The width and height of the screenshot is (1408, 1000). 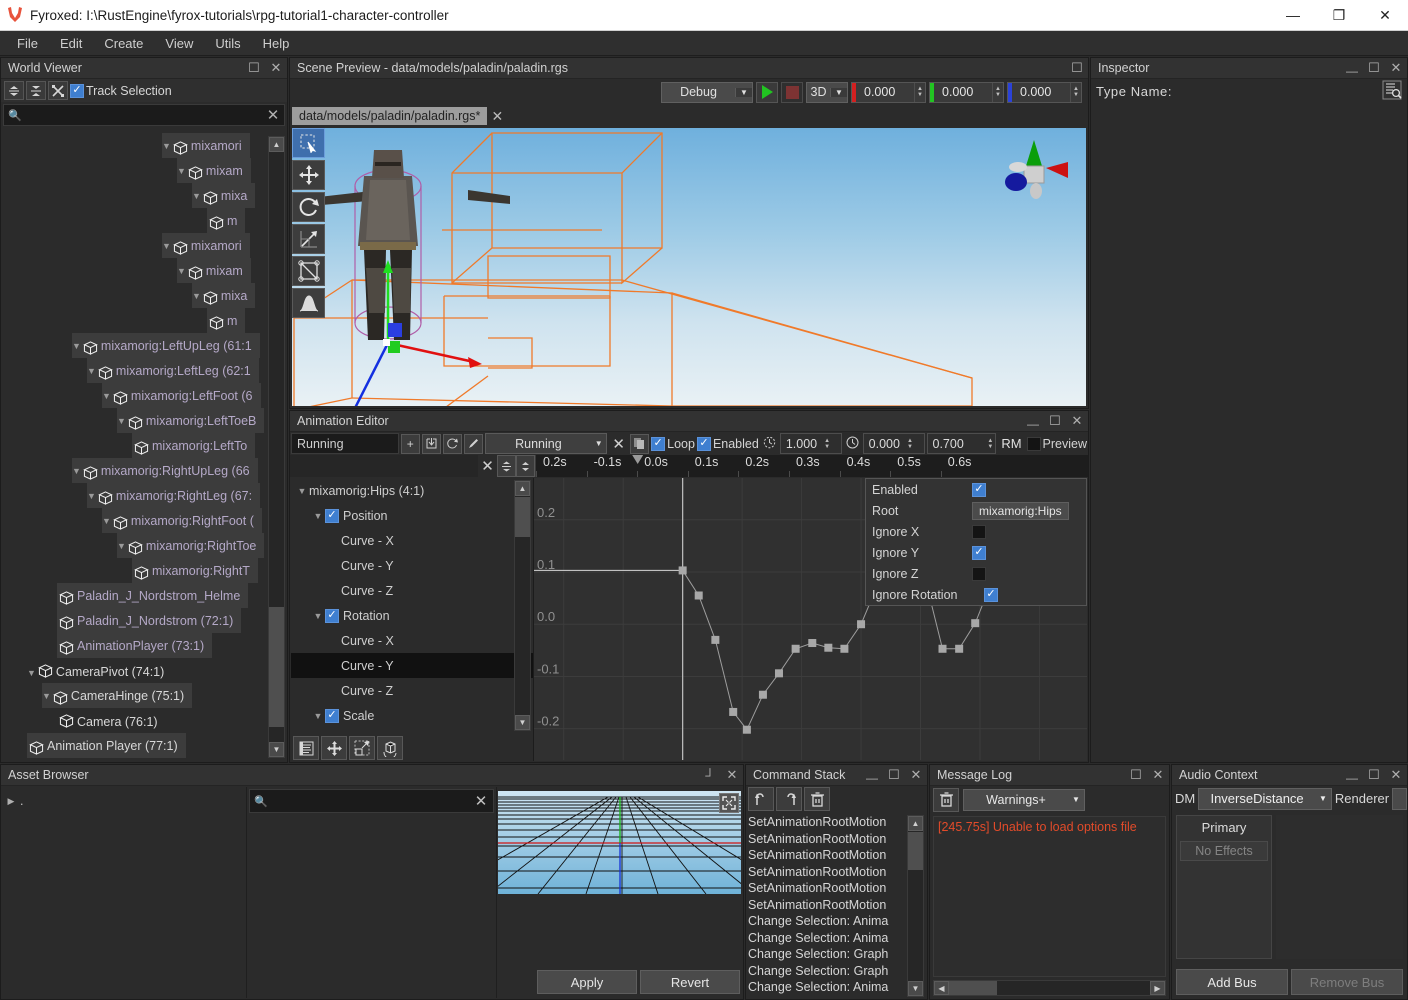 I want to click on world-tree-item: m, so click(x=144, y=220).